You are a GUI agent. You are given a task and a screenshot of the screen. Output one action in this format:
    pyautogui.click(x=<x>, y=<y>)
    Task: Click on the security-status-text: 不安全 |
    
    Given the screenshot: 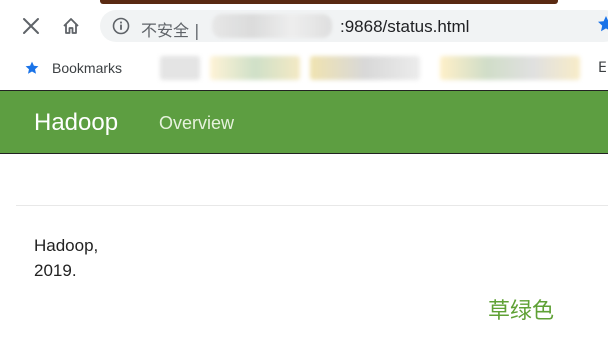 What is the action you would take?
    pyautogui.click(x=170, y=30)
    